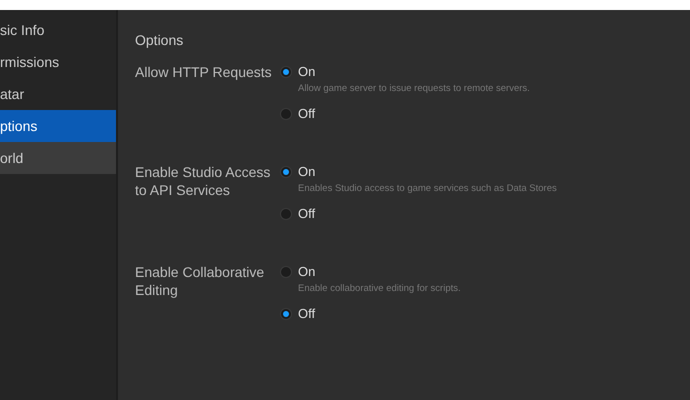 This screenshot has height=400, width=690. I want to click on section-heading: Options, so click(159, 40).